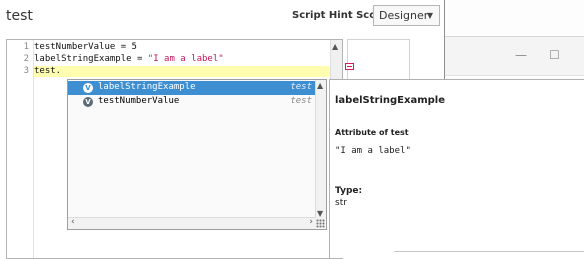 Image resolution: width=584 pixels, height=259 pixels. What do you see at coordinates (73, 222) in the screenshot?
I see `scroll-left-icon: ‹` at bounding box center [73, 222].